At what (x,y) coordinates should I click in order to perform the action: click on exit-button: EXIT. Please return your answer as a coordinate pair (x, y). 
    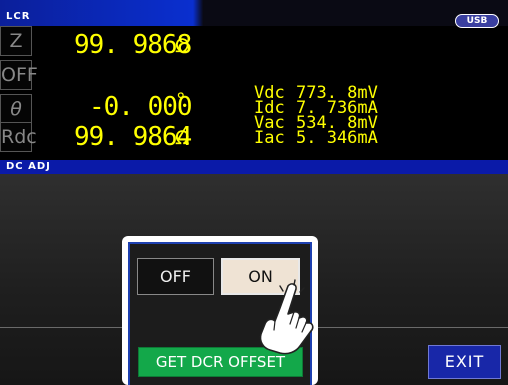
    Looking at the image, I should click on (464, 362).